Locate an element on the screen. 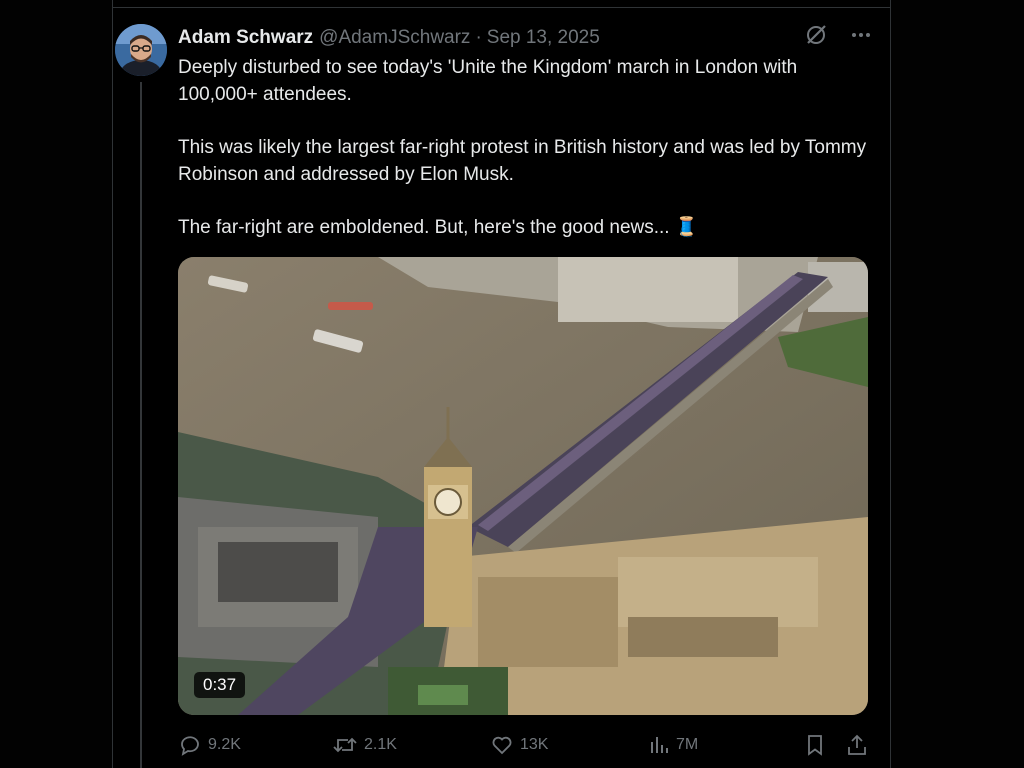 This screenshot has height=768, width=1024. author-name: Adam Schwarz is located at coordinates (245, 38).